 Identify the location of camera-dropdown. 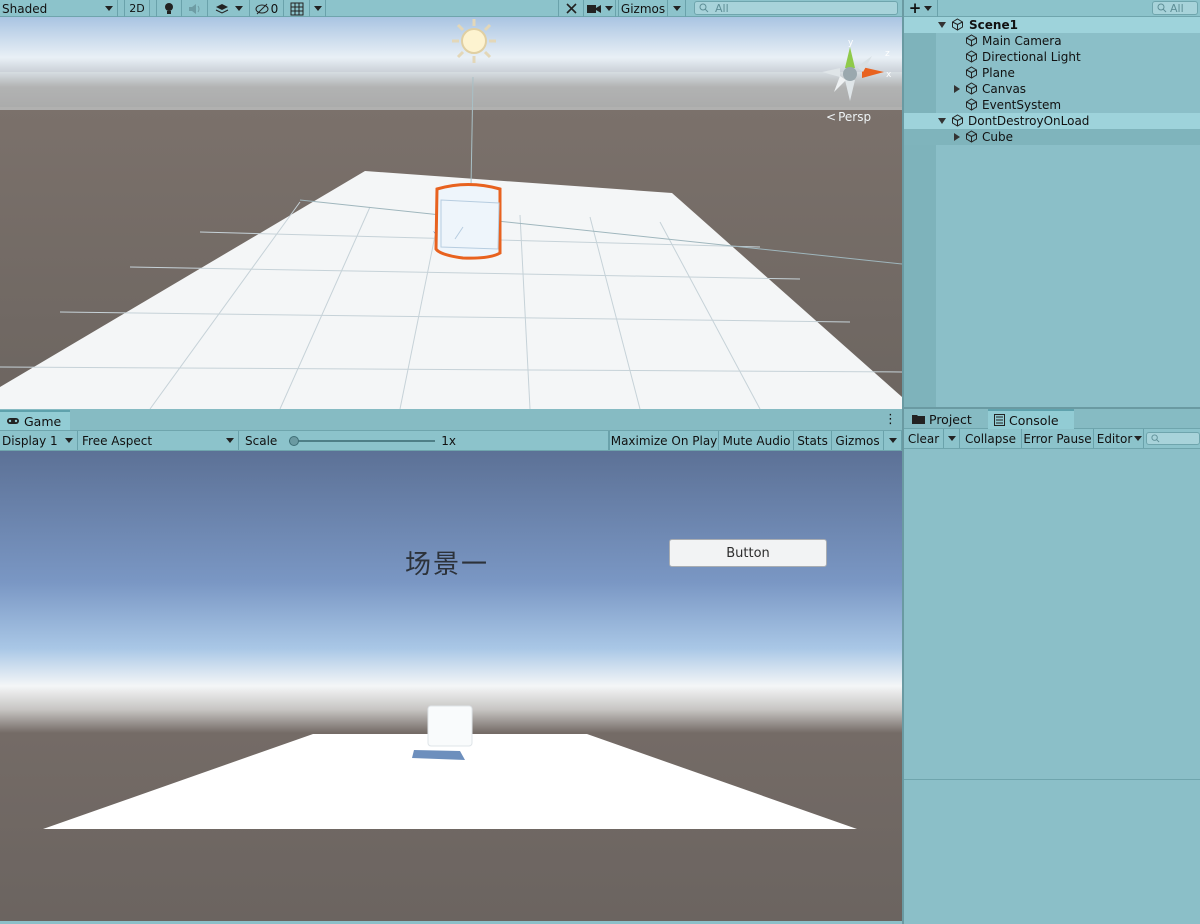
(600, 8).